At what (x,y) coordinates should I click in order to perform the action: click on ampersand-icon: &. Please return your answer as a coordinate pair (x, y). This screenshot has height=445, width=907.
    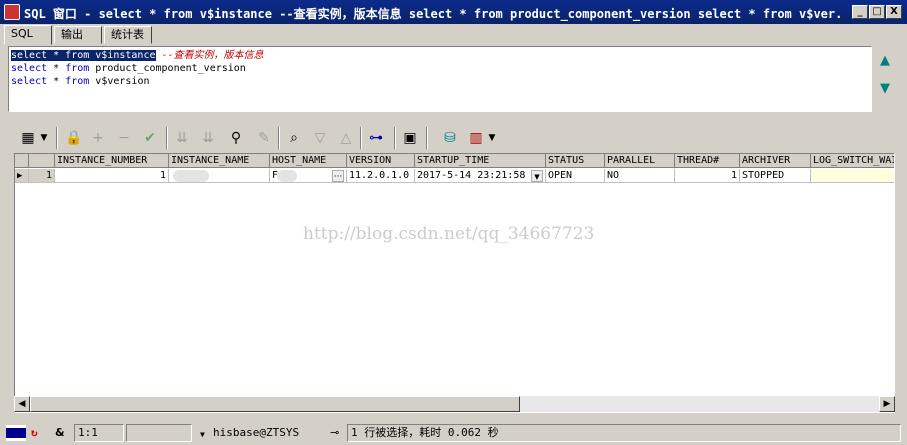
    Looking at the image, I should click on (60, 433).